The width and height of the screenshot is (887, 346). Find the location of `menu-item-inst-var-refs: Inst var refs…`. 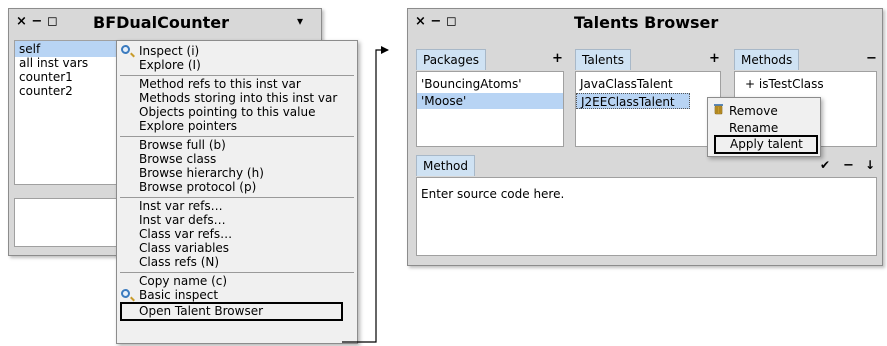

menu-item-inst-var-refs: Inst var refs… is located at coordinates (237, 206).